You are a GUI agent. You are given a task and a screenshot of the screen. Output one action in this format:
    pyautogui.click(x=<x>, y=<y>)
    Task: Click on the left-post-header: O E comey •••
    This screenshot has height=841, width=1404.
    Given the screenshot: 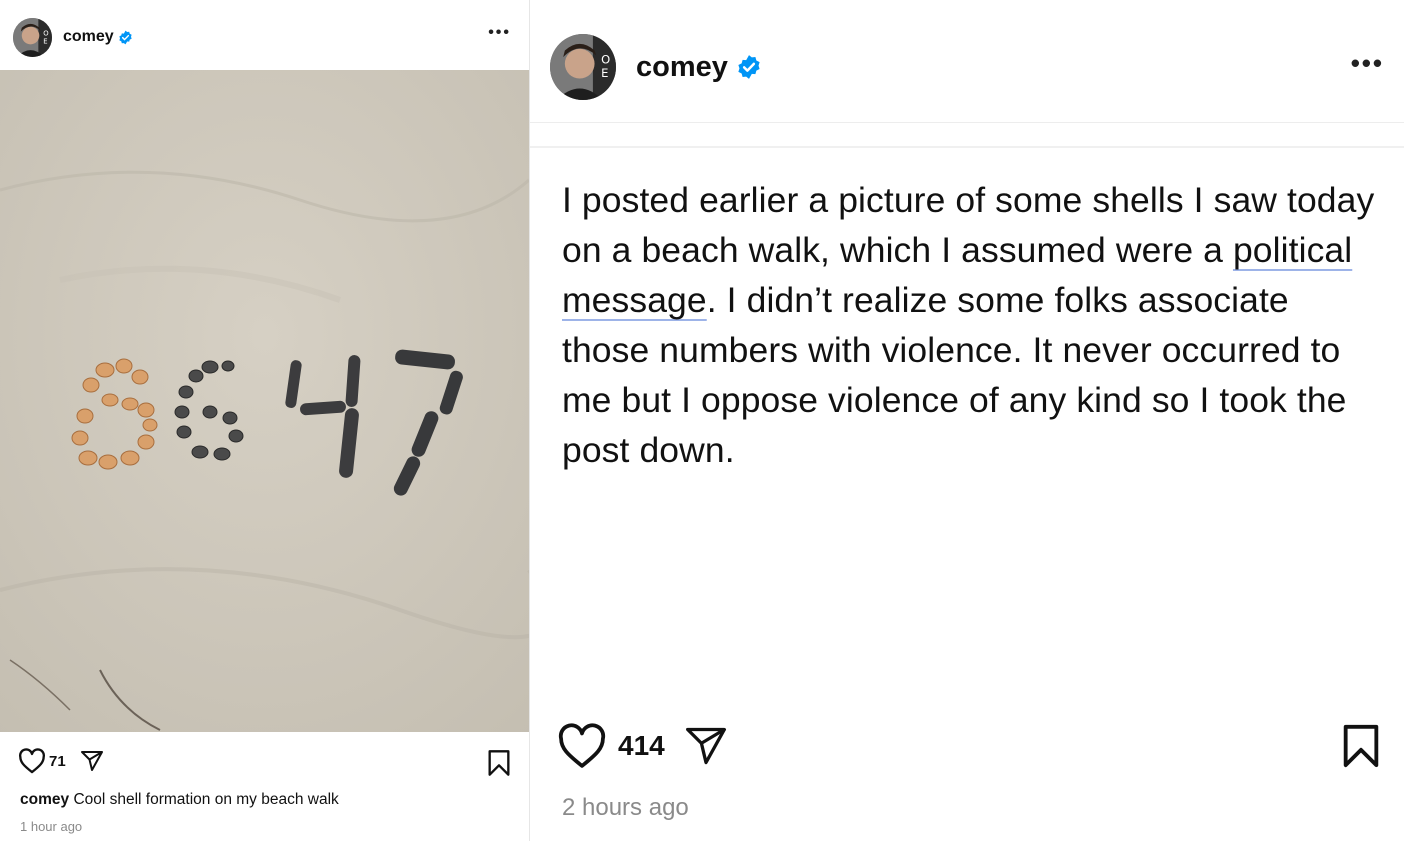 What is the action you would take?
    pyautogui.click(x=264, y=37)
    